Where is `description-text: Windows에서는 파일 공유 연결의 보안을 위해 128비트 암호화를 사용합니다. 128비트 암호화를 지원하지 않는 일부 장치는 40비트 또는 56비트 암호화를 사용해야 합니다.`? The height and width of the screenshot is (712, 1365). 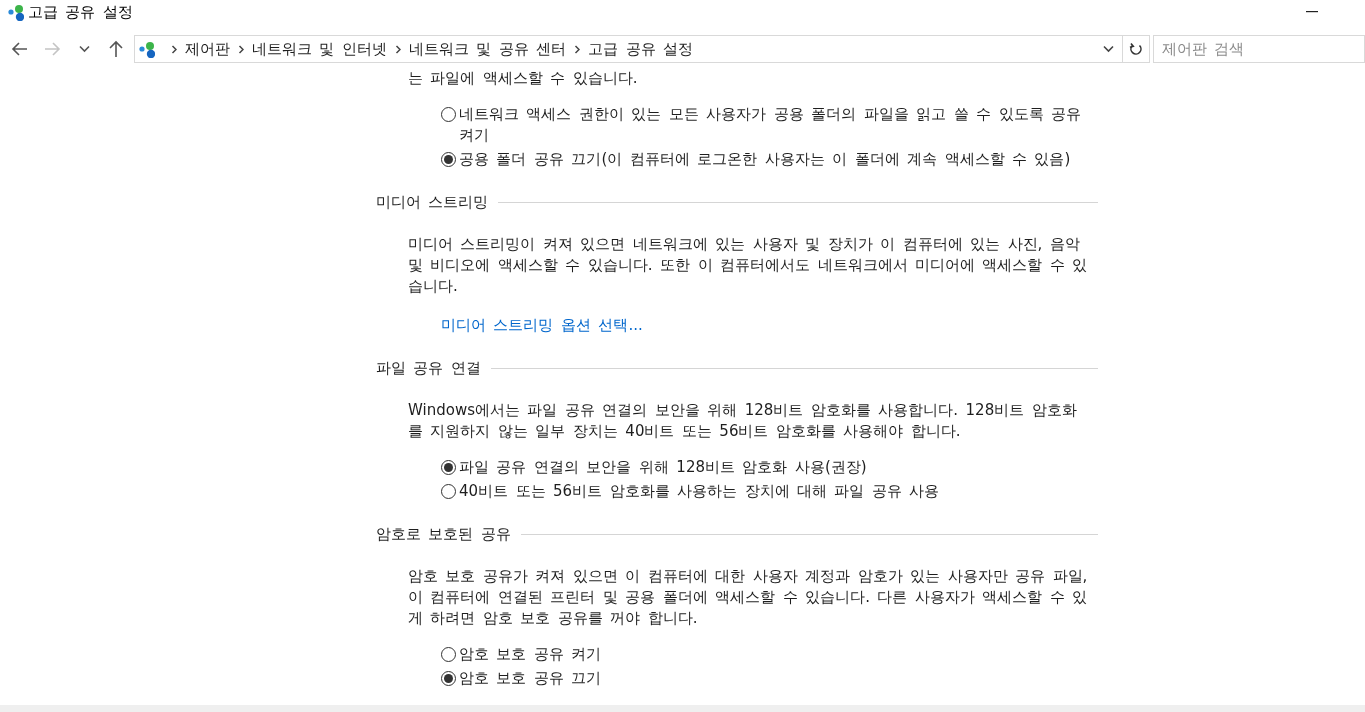
description-text: Windows에서는 파일 공유 연결의 보안을 위해 128비트 암호화를 사용합니다. 128비트 암호화를 지원하지 않는 일부 장치는 40비트 또는 56비트 암호화를 사용해야 합니다. is located at coordinates (743, 421).